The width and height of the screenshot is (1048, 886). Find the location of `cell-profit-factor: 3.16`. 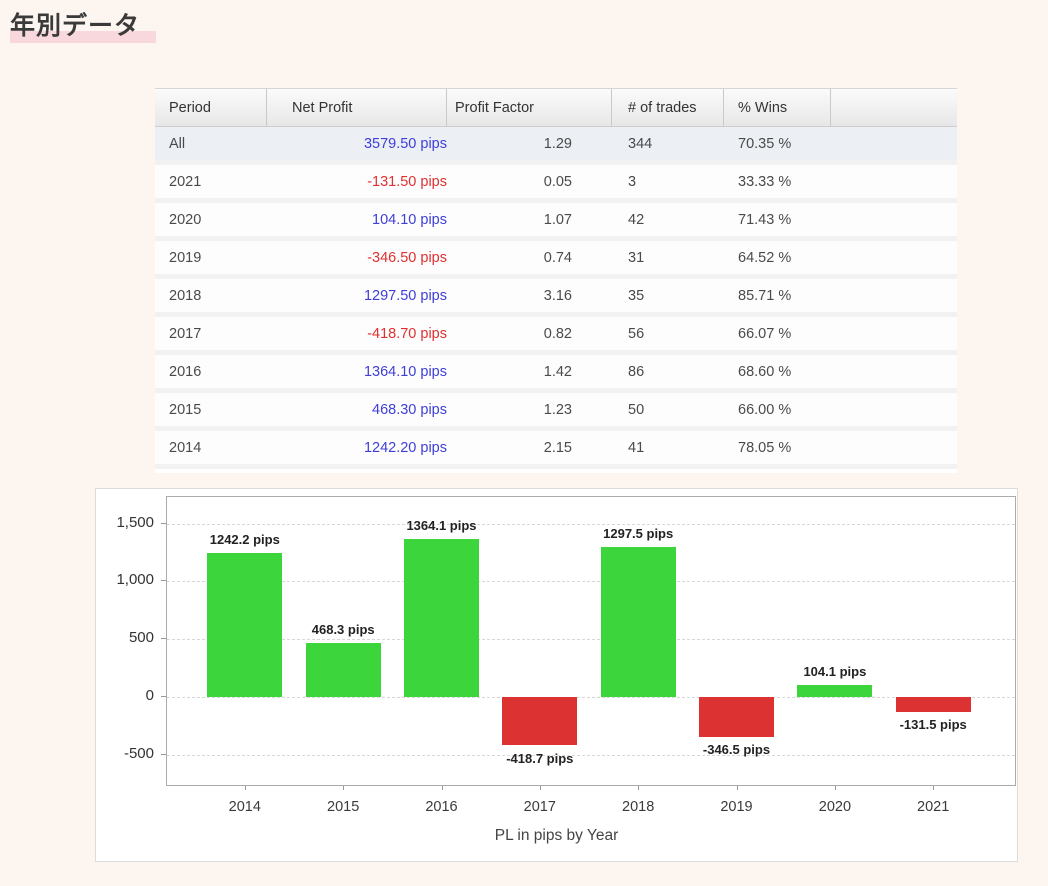

cell-profit-factor: 3.16 is located at coordinates (557, 295).